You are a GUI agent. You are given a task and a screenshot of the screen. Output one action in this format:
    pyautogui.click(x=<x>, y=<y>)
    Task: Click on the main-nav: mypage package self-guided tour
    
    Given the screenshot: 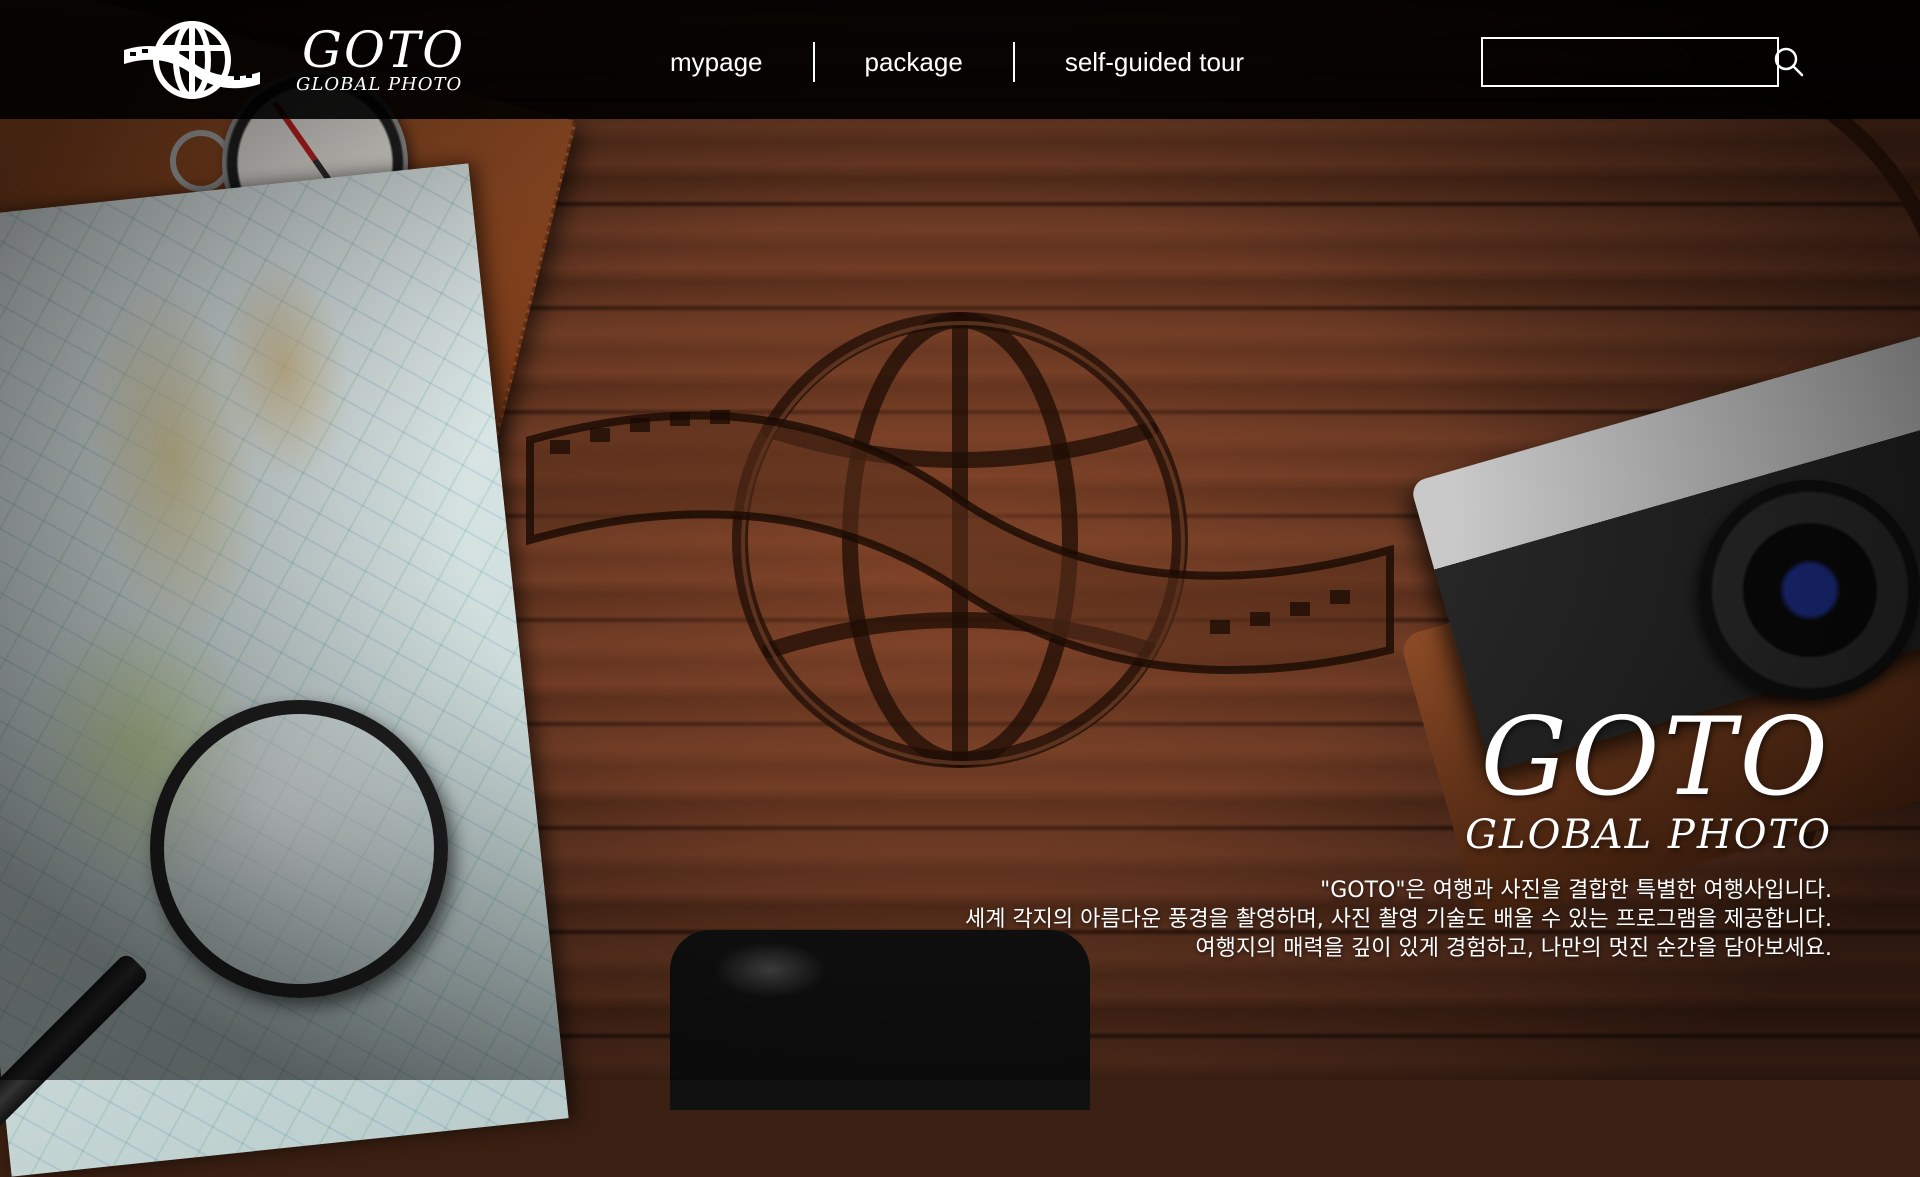 What is the action you would take?
    pyautogui.click(x=957, y=62)
    